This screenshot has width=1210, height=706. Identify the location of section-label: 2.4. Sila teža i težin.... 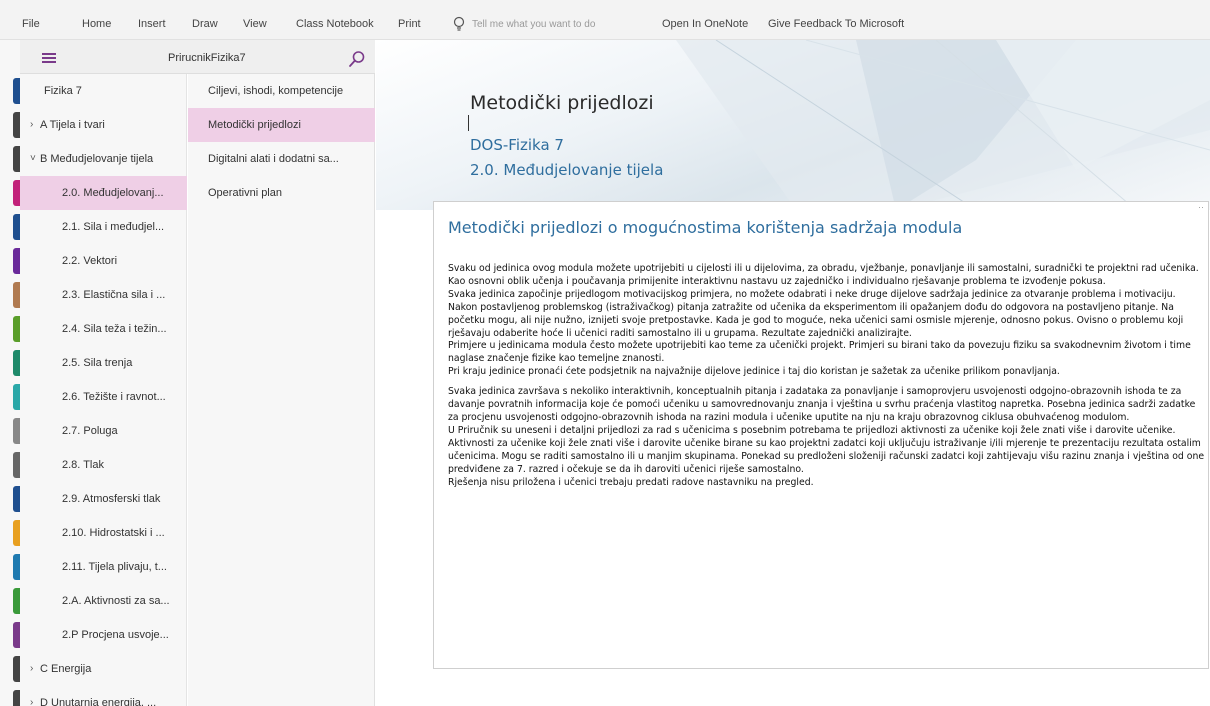
(114, 329).